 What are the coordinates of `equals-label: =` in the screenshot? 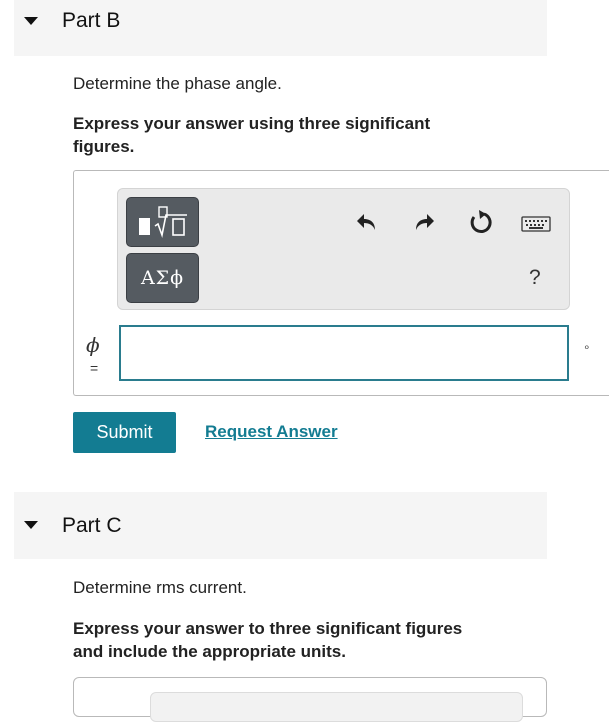 It's located at (94, 368).